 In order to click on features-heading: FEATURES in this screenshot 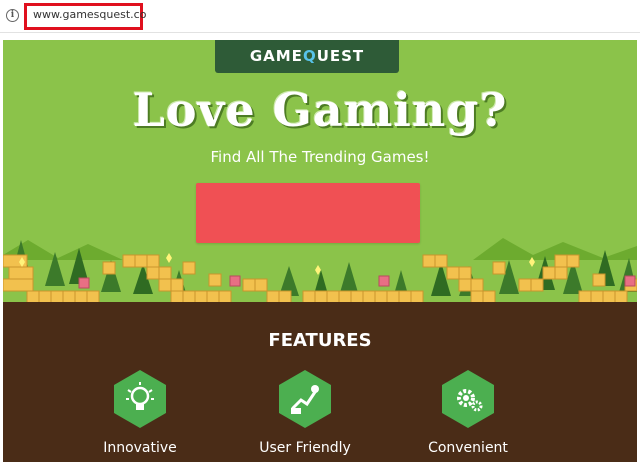, I will do `click(320, 340)`.